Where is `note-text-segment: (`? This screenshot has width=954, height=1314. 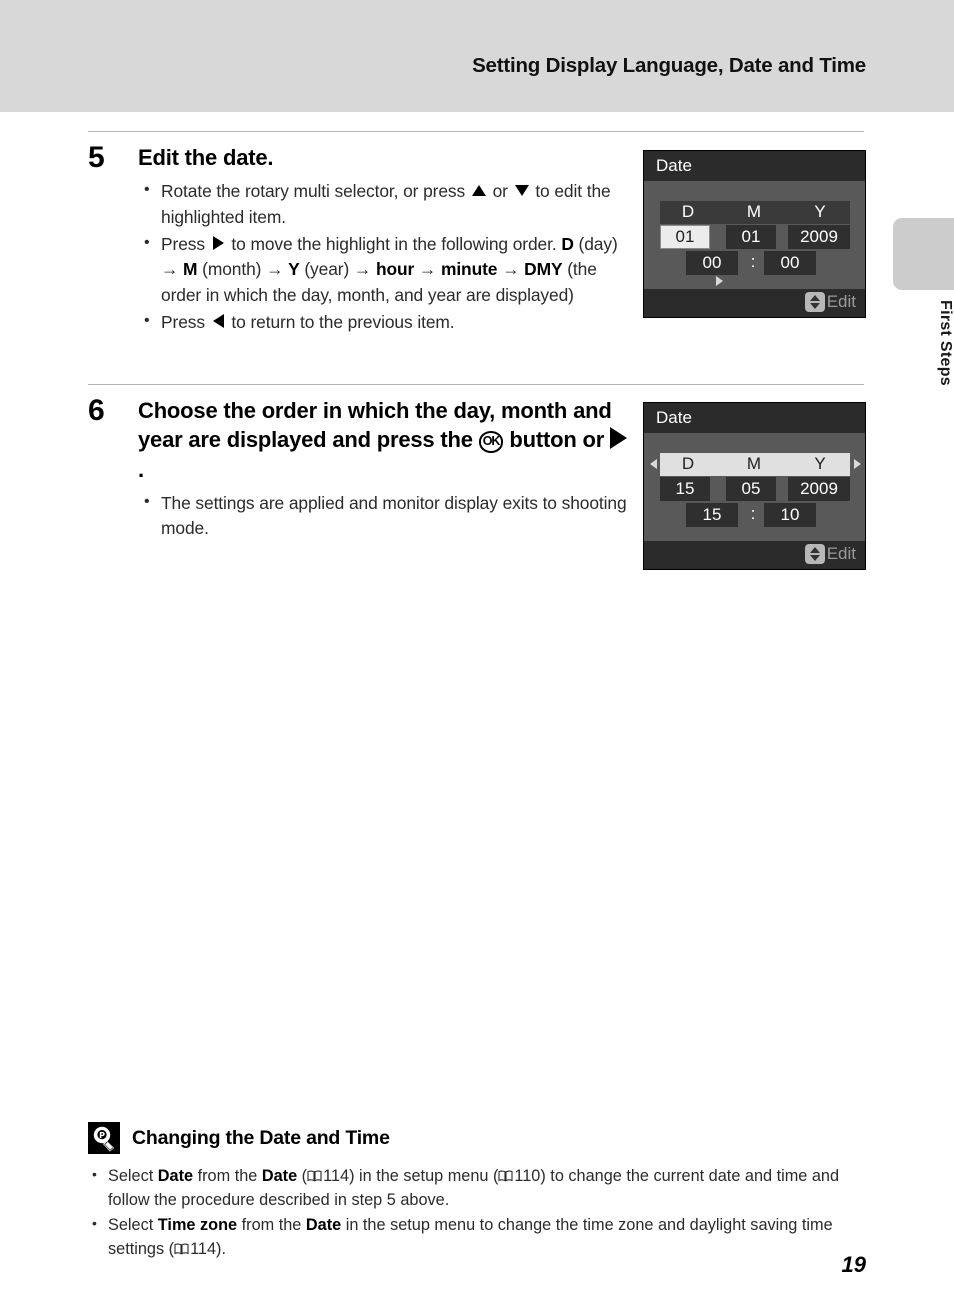 note-text-segment: ( is located at coordinates (302, 1176).